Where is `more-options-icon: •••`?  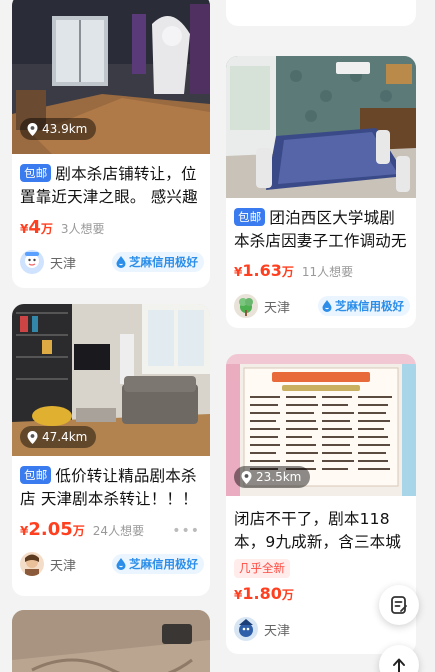
more-options-icon: ••• is located at coordinates (186, 531).